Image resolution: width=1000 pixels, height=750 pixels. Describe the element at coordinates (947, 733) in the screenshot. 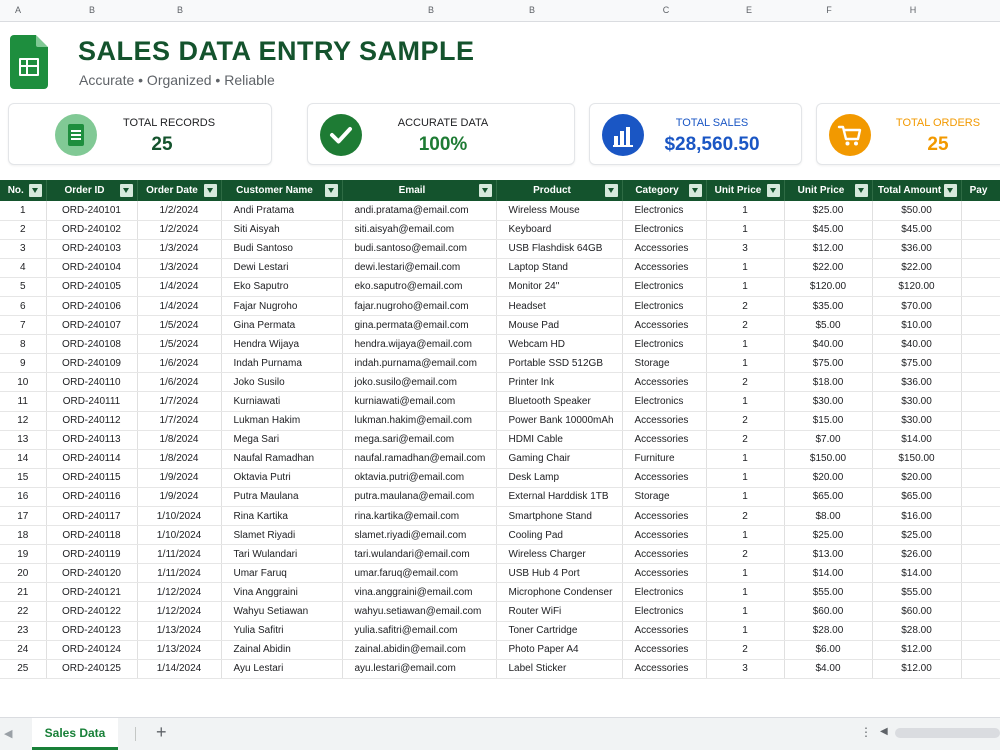

I see `horizontal-scrollbar` at that location.